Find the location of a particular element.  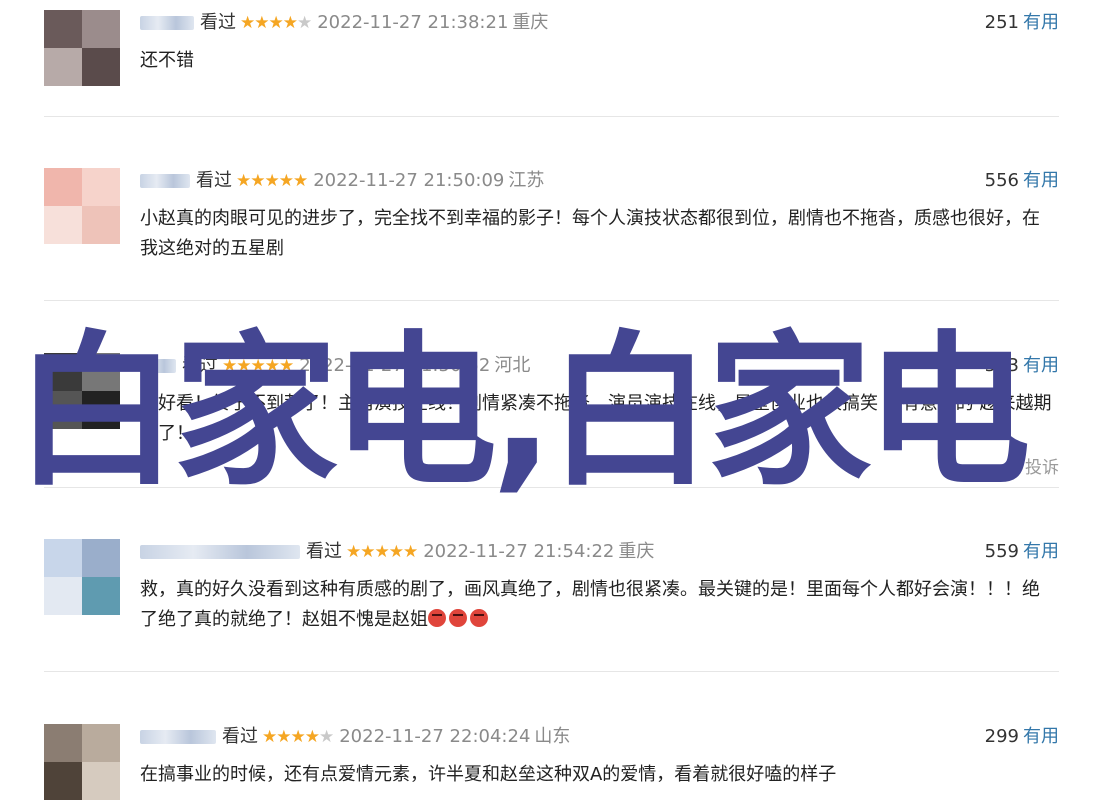

review-content: 还不错 is located at coordinates (167, 60).